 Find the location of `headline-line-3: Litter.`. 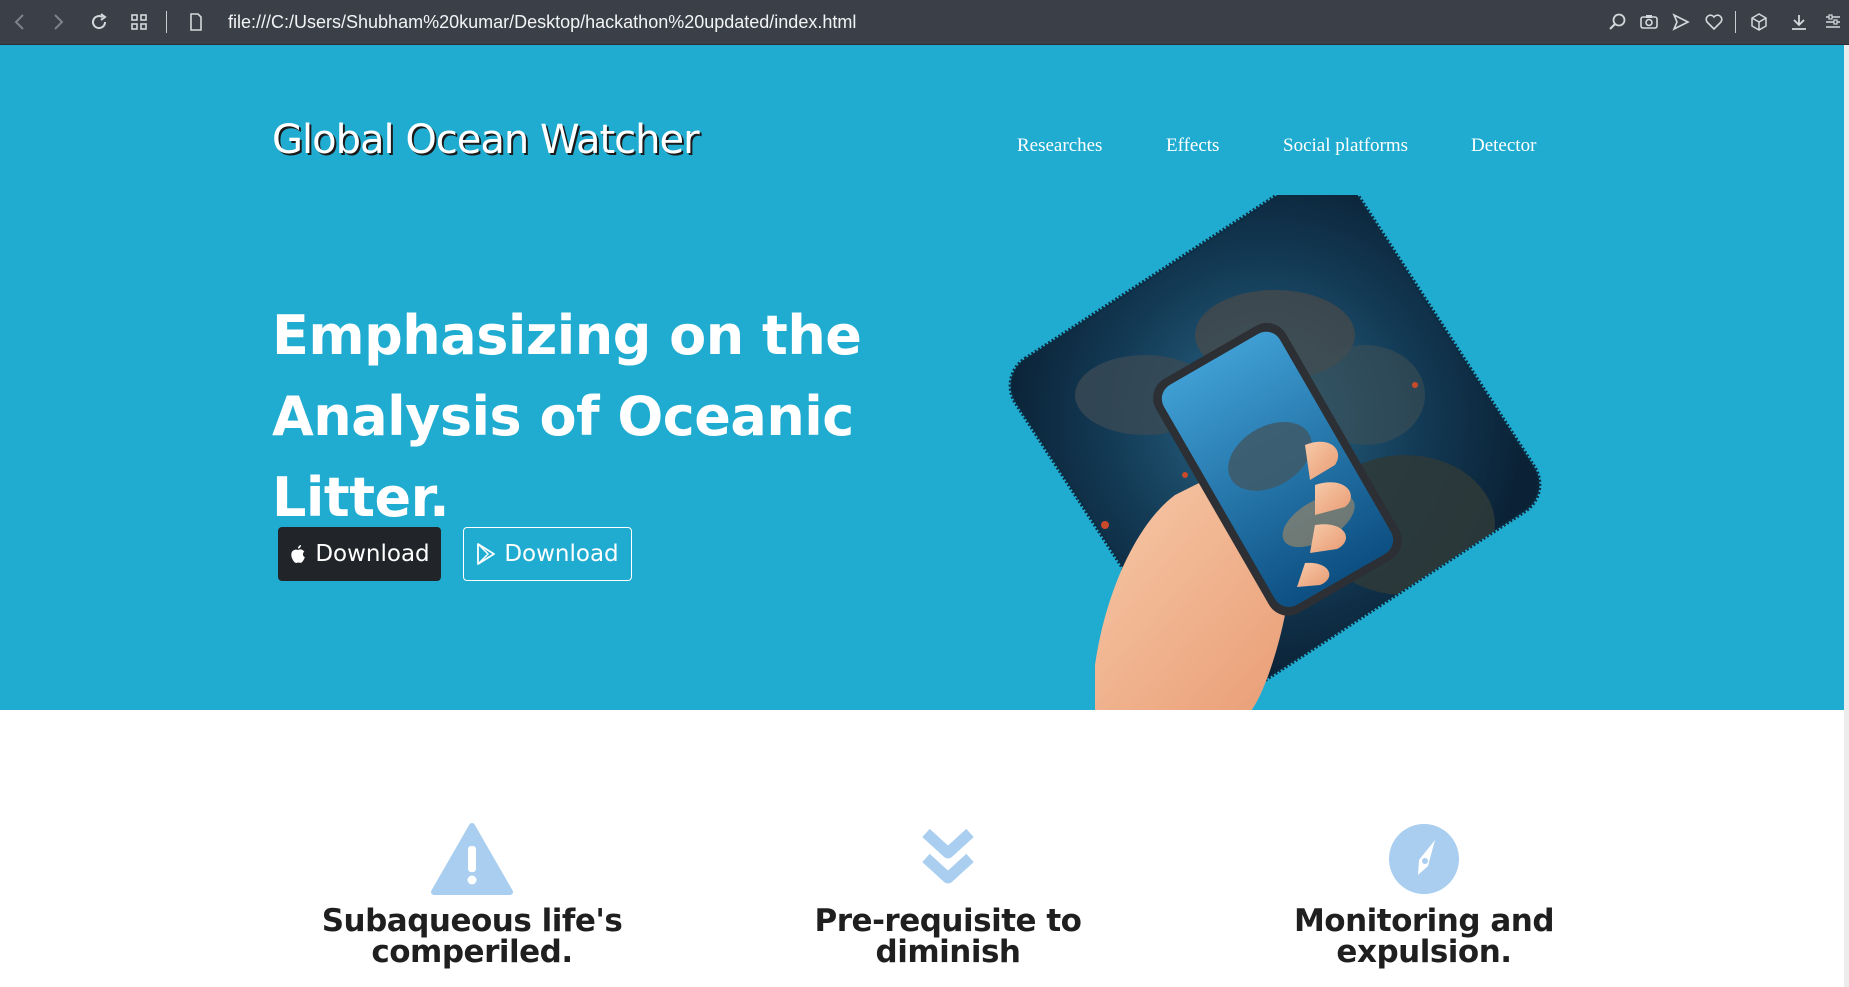

headline-line-3: Litter. is located at coordinates (361, 497).